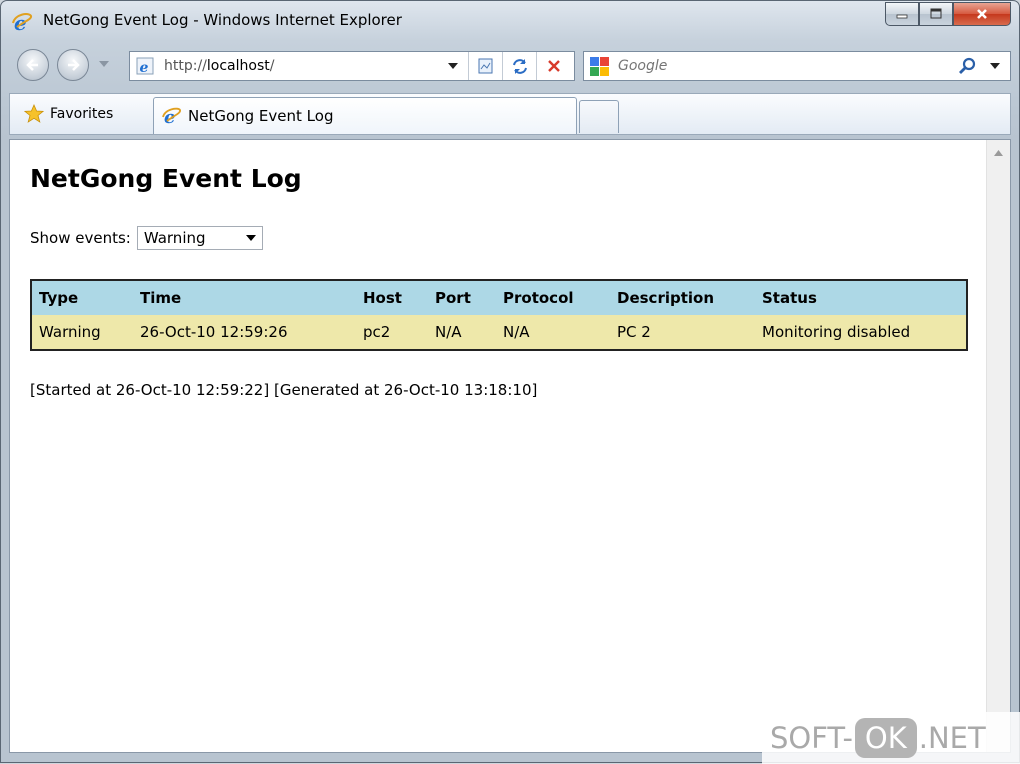  I want to click on address-dropdown-icon, so click(453, 66).